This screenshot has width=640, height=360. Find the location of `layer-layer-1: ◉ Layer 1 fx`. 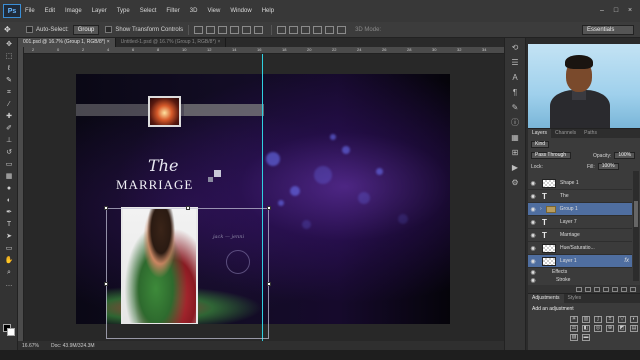

layer-layer-1: ◉ Layer 1 fx is located at coordinates (580, 261).